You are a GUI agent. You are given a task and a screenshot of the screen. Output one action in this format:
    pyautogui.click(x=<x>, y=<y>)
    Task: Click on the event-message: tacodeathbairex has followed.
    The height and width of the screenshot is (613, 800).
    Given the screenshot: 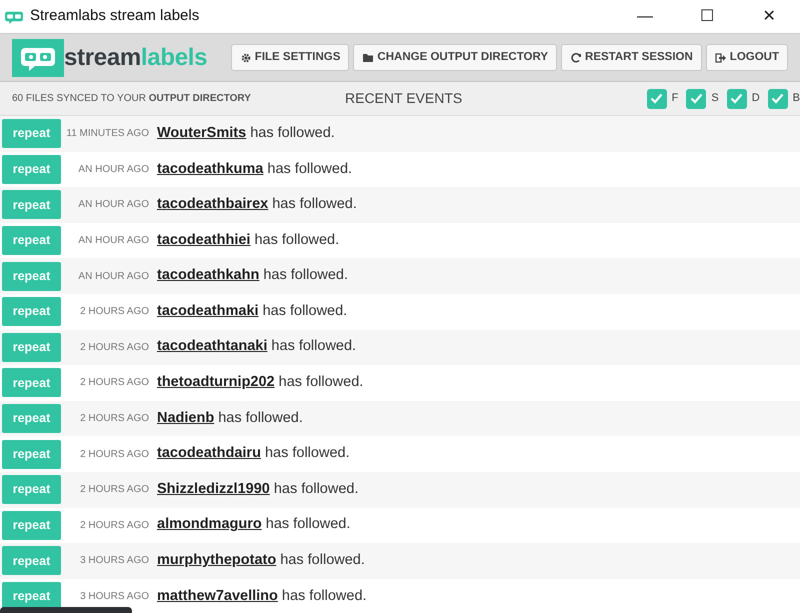 What is the action you would take?
    pyautogui.click(x=257, y=204)
    